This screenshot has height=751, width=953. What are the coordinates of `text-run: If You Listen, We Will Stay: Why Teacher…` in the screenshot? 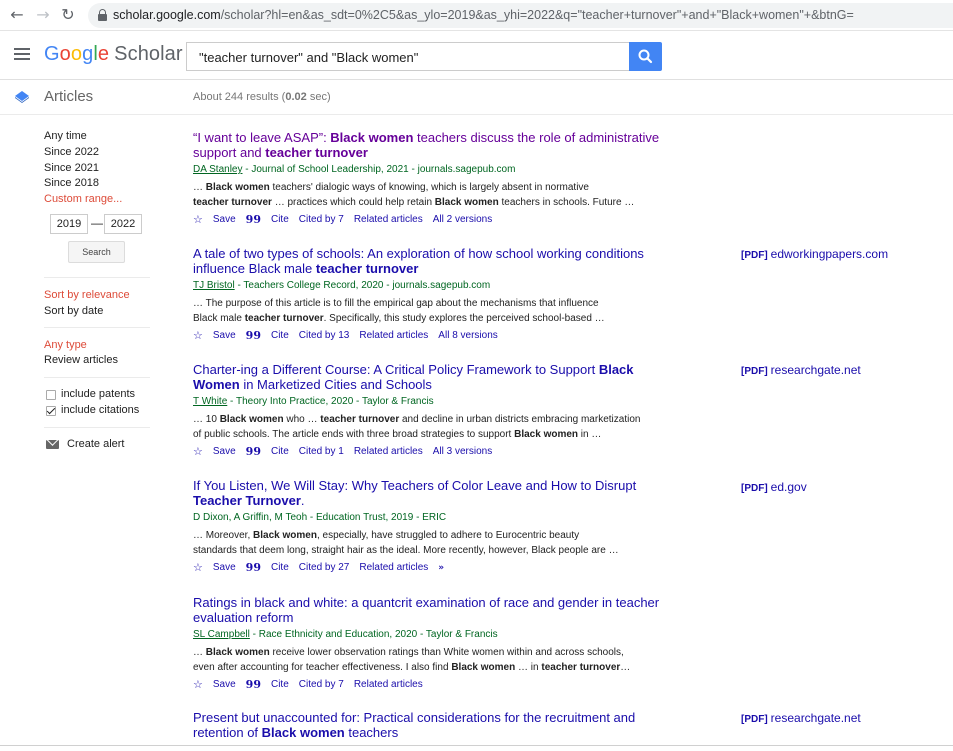 It's located at (415, 485).